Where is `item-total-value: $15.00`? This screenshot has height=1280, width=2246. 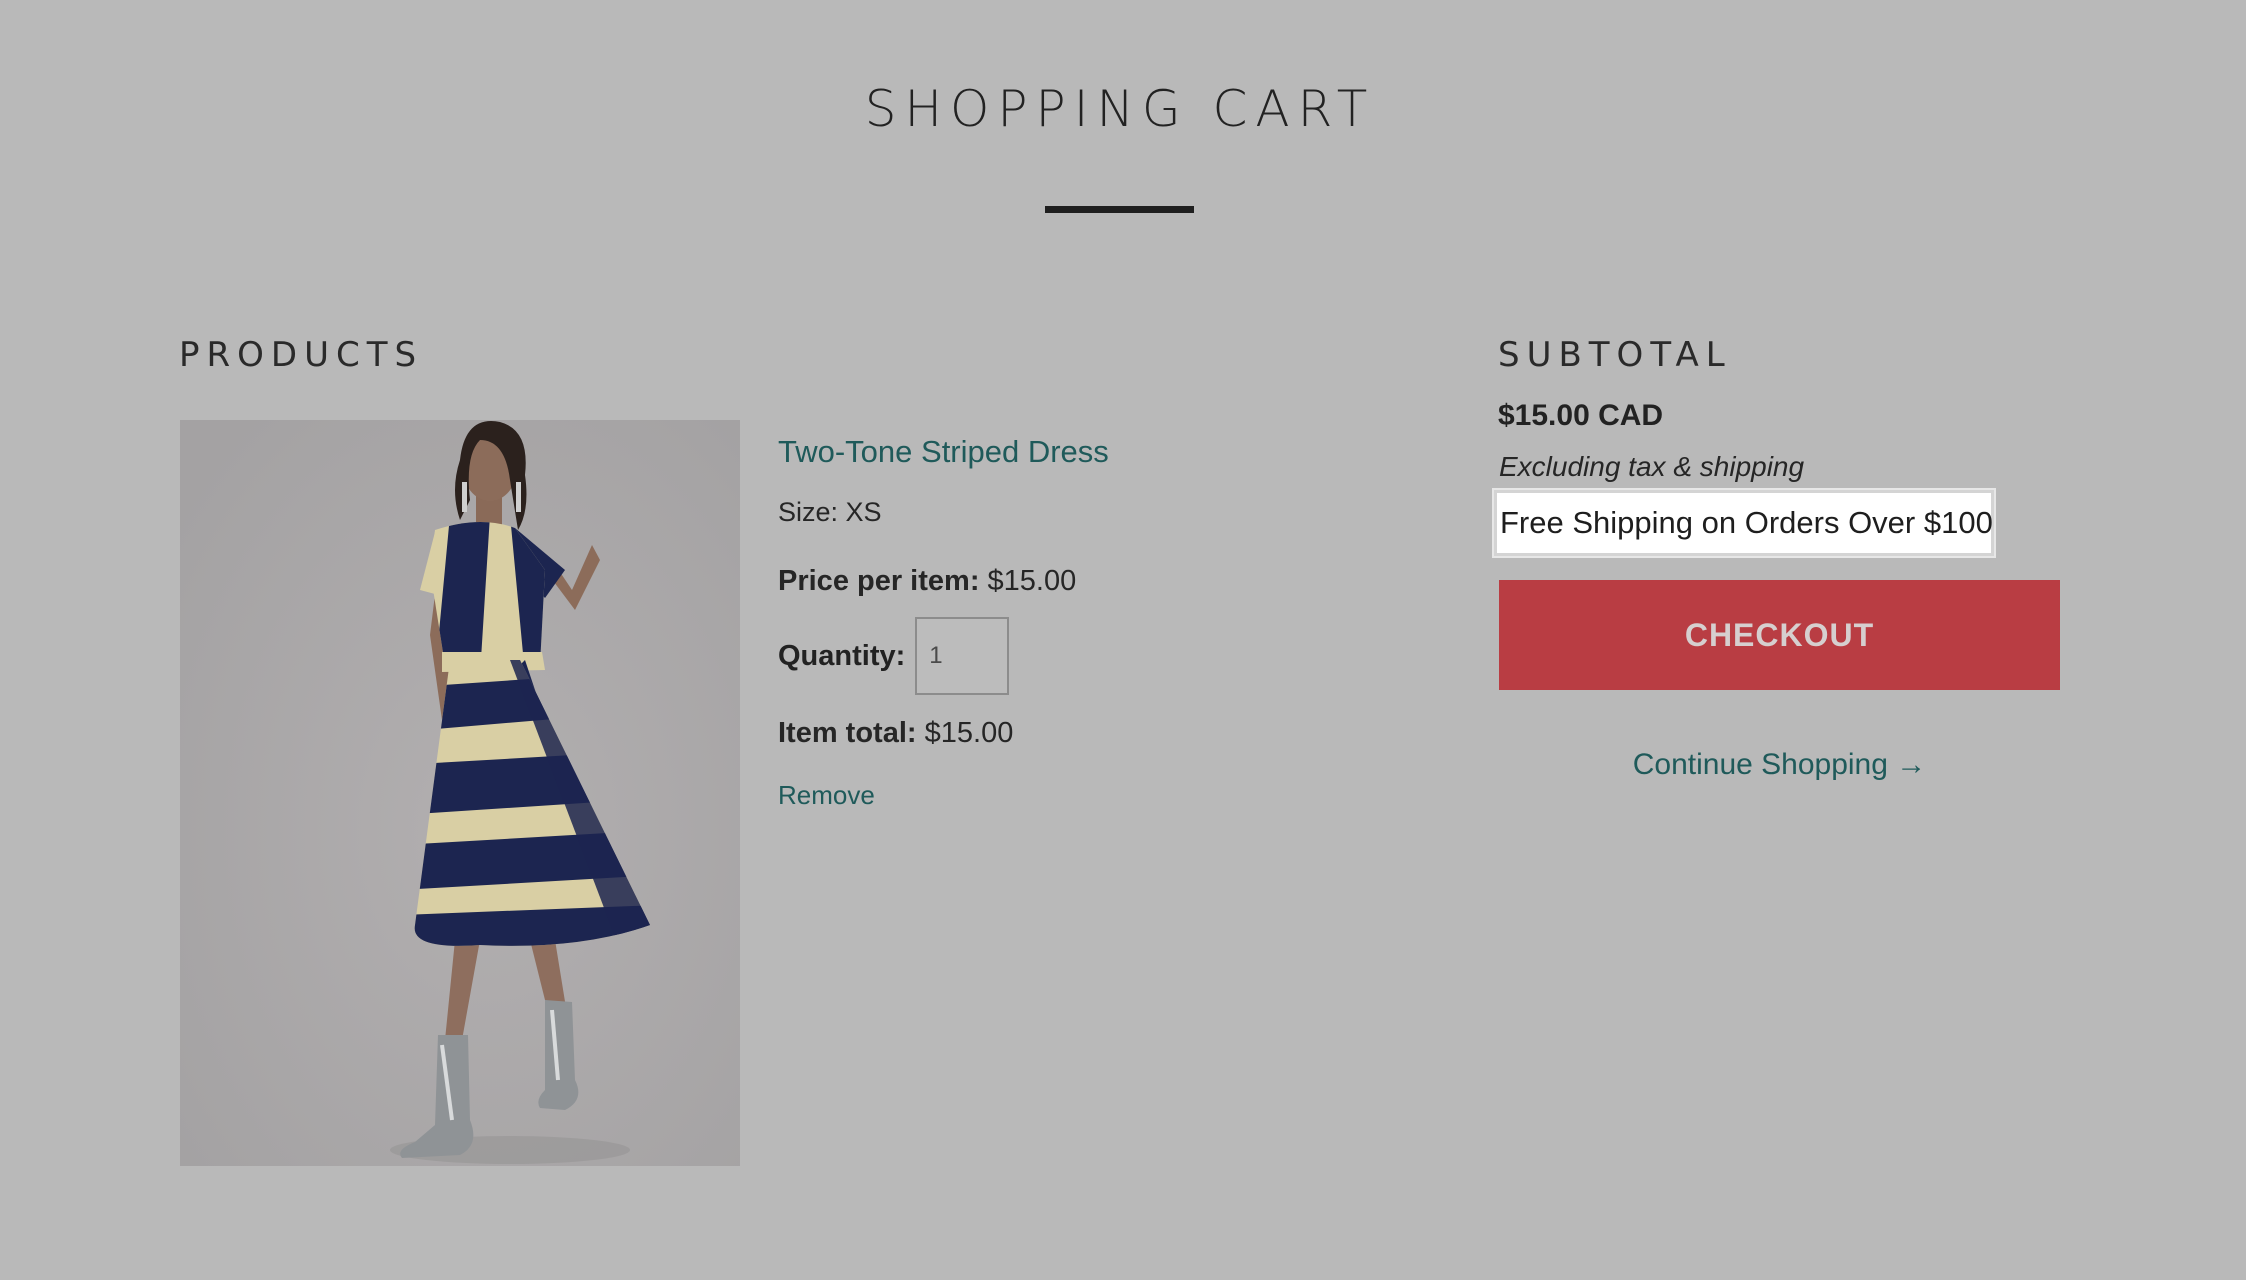
item-total-value: $15.00 is located at coordinates (969, 733).